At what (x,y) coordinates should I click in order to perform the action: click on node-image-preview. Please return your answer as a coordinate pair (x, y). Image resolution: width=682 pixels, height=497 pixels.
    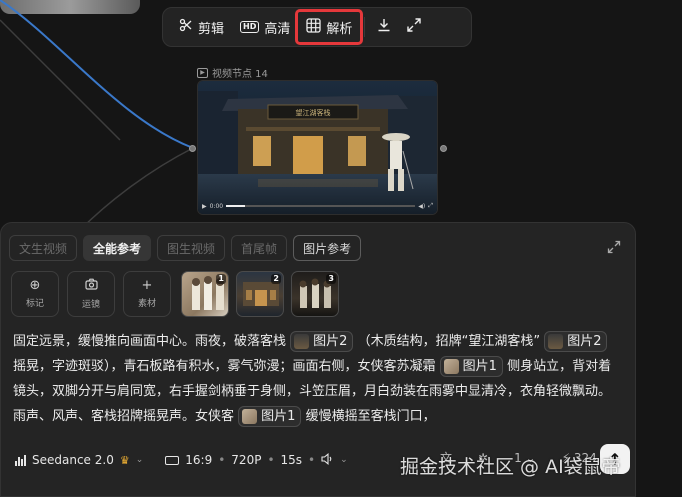
    Looking at the image, I should click on (70, 7).